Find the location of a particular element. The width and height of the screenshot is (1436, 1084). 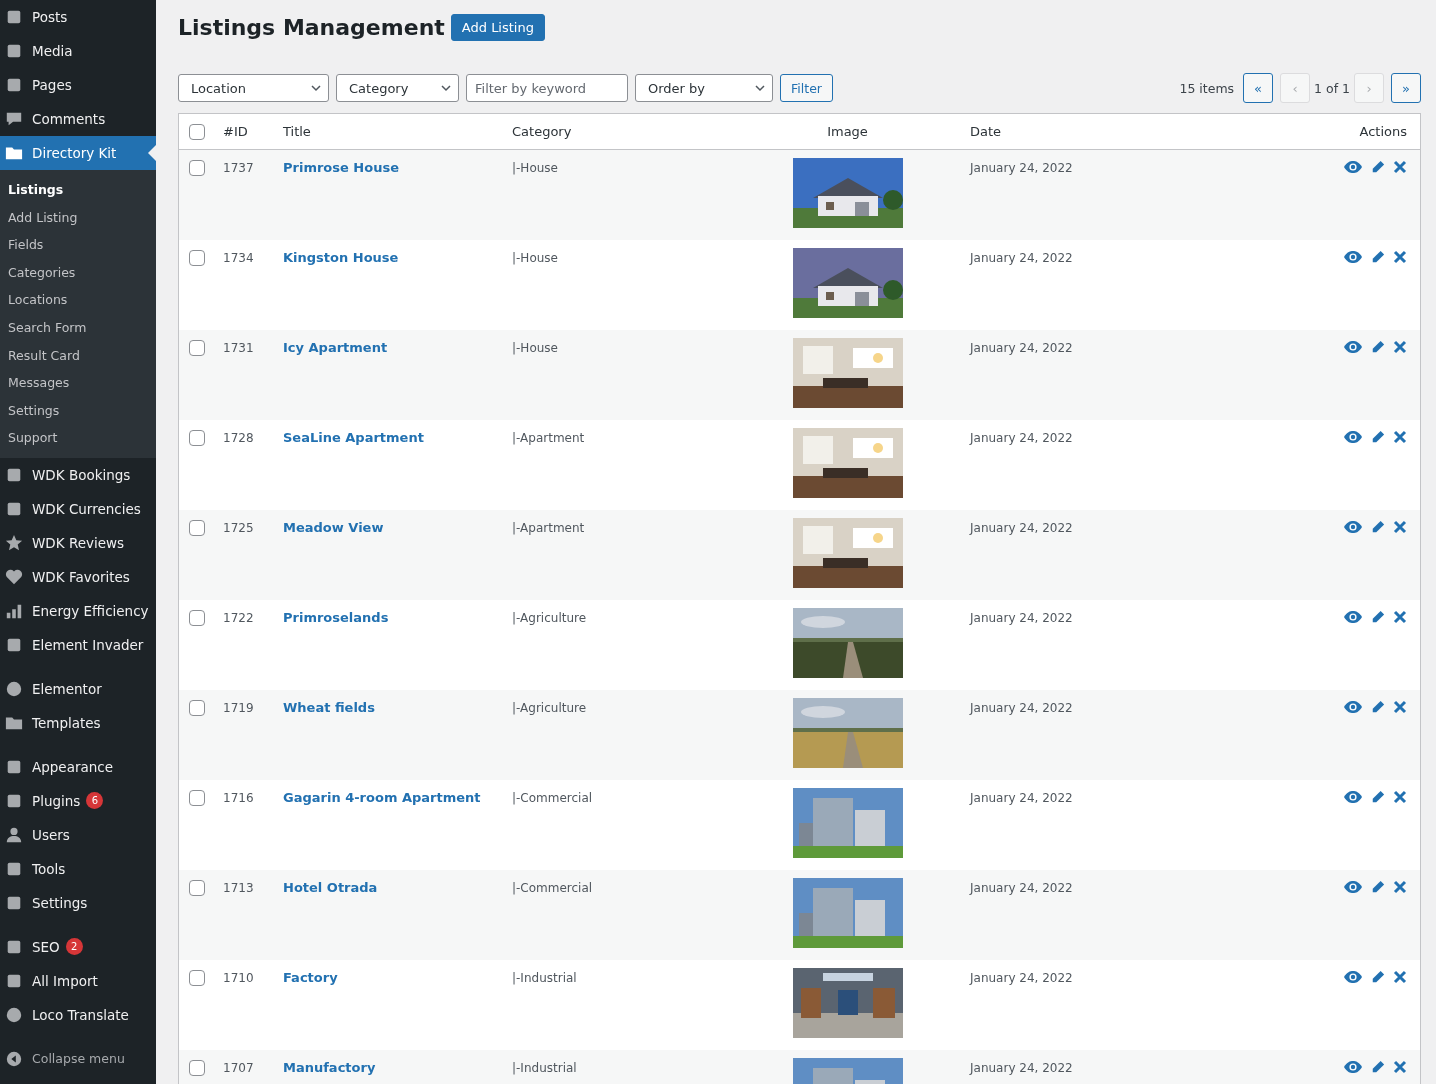

menu-item: WDK Bookings is located at coordinates (78, 474).